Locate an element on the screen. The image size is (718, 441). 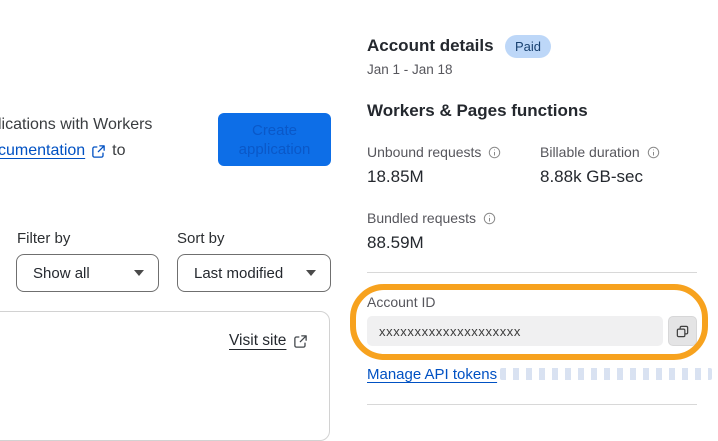
sort-dropdown-value: Last modified is located at coordinates (239, 273).